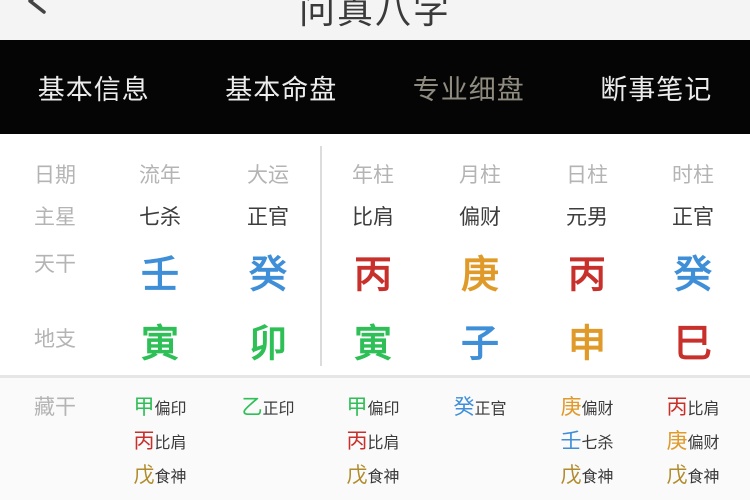 This screenshot has height=500, width=750. Describe the element at coordinates (693, 175) in the screenshot. I see `column-header-shizhu: 时柱` at that location.